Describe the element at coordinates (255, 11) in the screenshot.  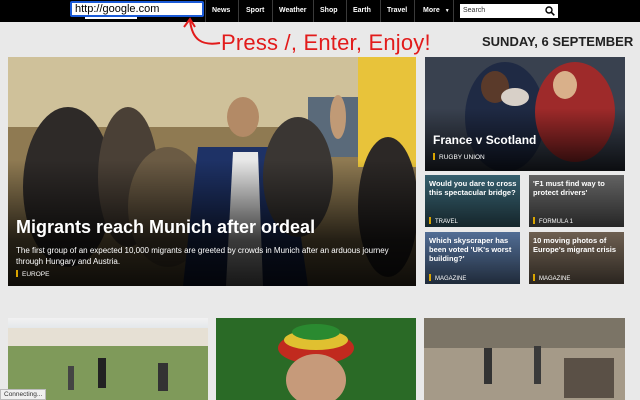
I see `nav-item-sport: Sport` at that location.